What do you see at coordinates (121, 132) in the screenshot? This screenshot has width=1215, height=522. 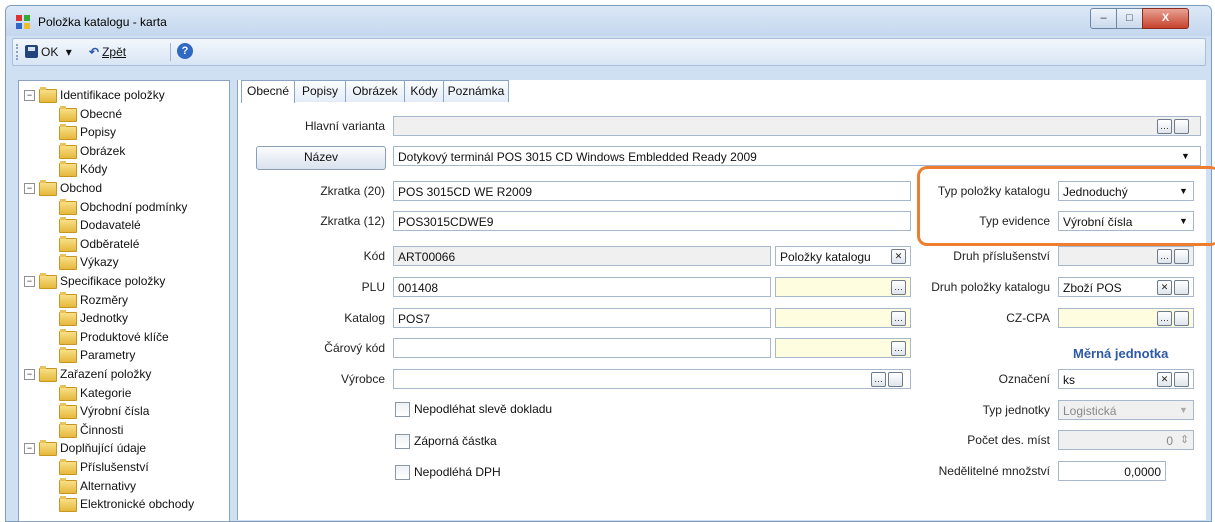 I see `tree-item: Popisy` at bounding box center [121, 132].